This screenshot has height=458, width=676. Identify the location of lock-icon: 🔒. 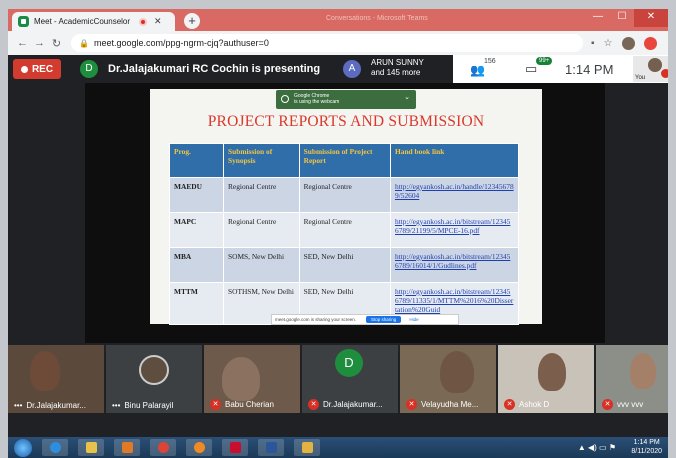
(84, 43).